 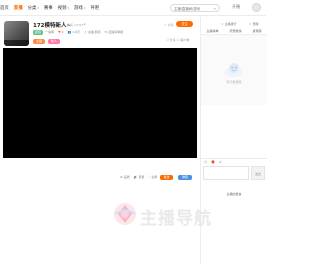 I want to click on quality-control: ⚙ 画质, so click(x=125, y=177).